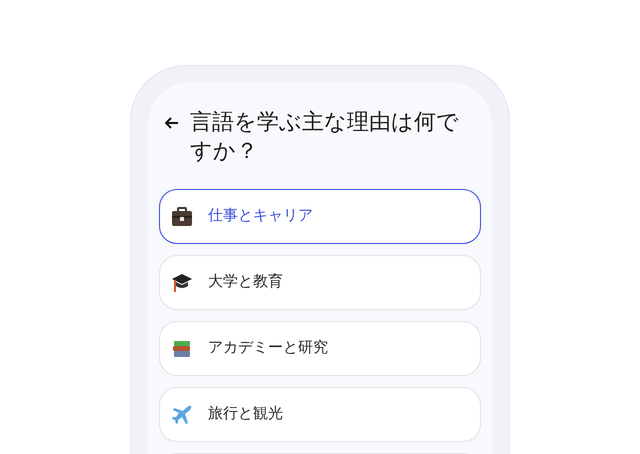 Image resolution: width=640 pixels, height=454 pixels. Describe the element at coordinates (320, 348) in the screenshot. I see `option-card: アカデミーと研究` at that location.